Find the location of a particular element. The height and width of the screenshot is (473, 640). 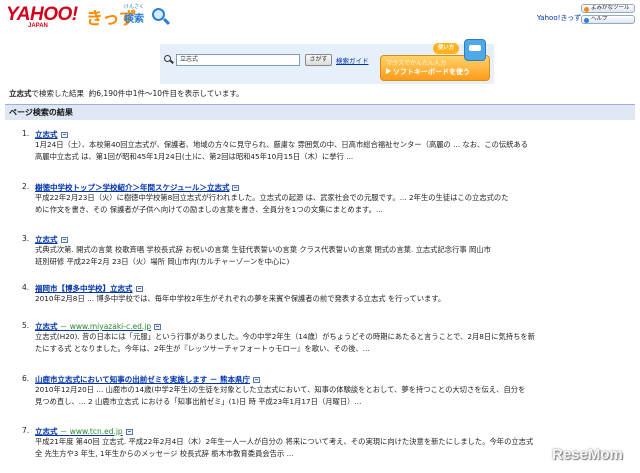

search-button: さがす is located at coordinates (318, 60).